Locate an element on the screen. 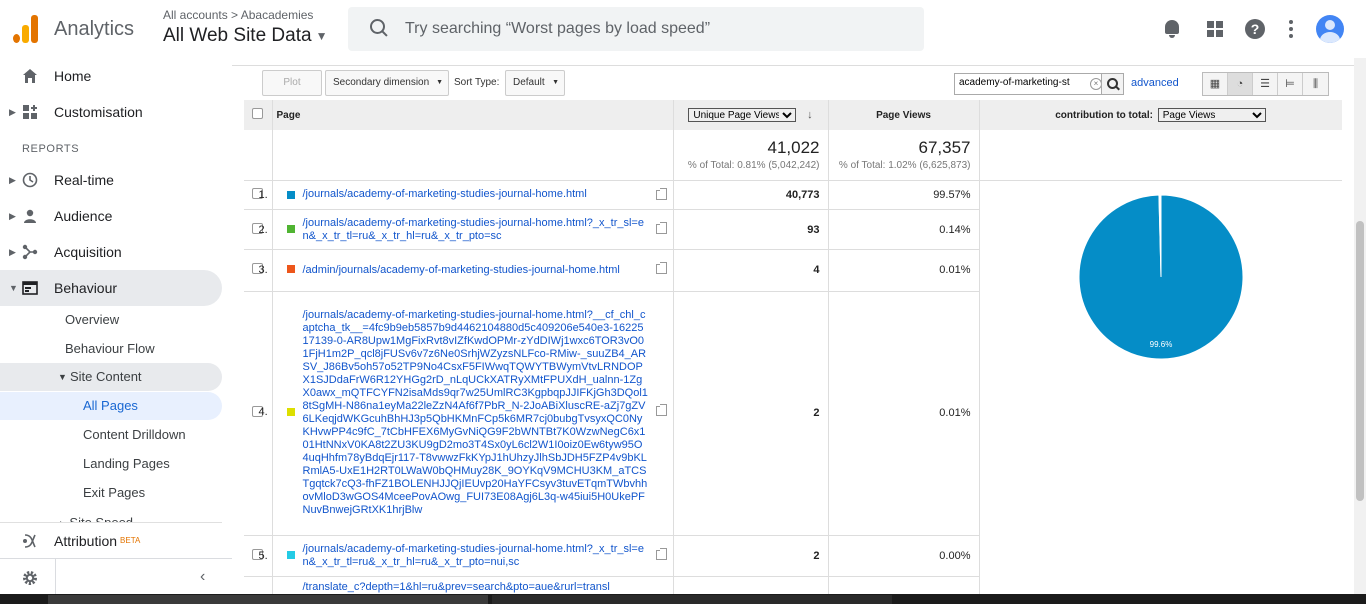 This screenshot has width=1366, height=604. select-all-cell is located at coordinates (258, 115).